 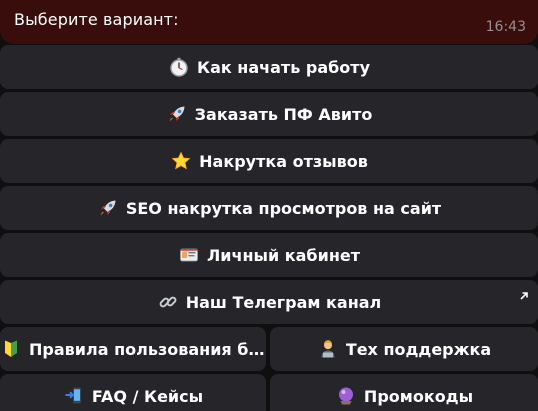 I want to click on keyboard-button-order-pf-avito: Заказать ПФ Авито, so click(x=269, y=114).